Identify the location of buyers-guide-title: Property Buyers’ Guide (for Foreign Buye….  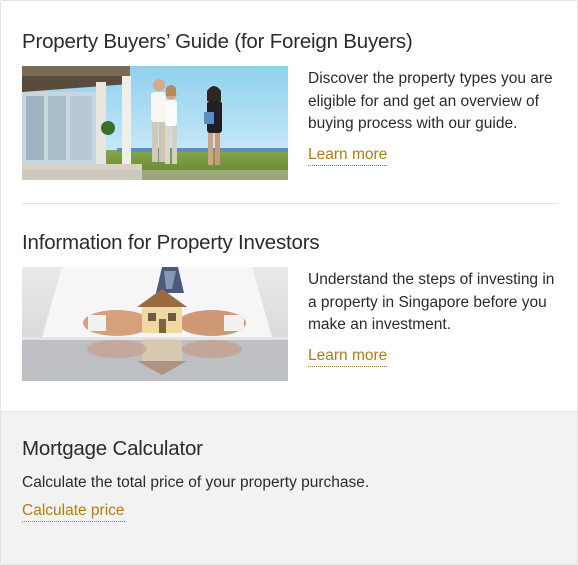
(217, 41).